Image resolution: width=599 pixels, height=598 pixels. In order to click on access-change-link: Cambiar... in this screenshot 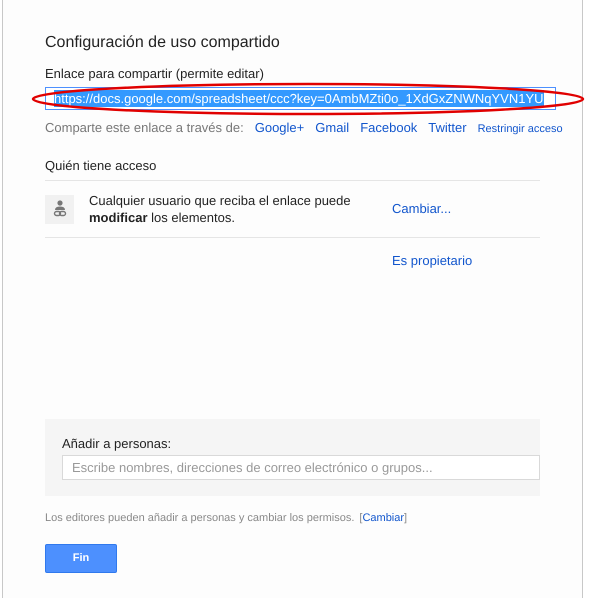, I will do `click(422, 209)`.